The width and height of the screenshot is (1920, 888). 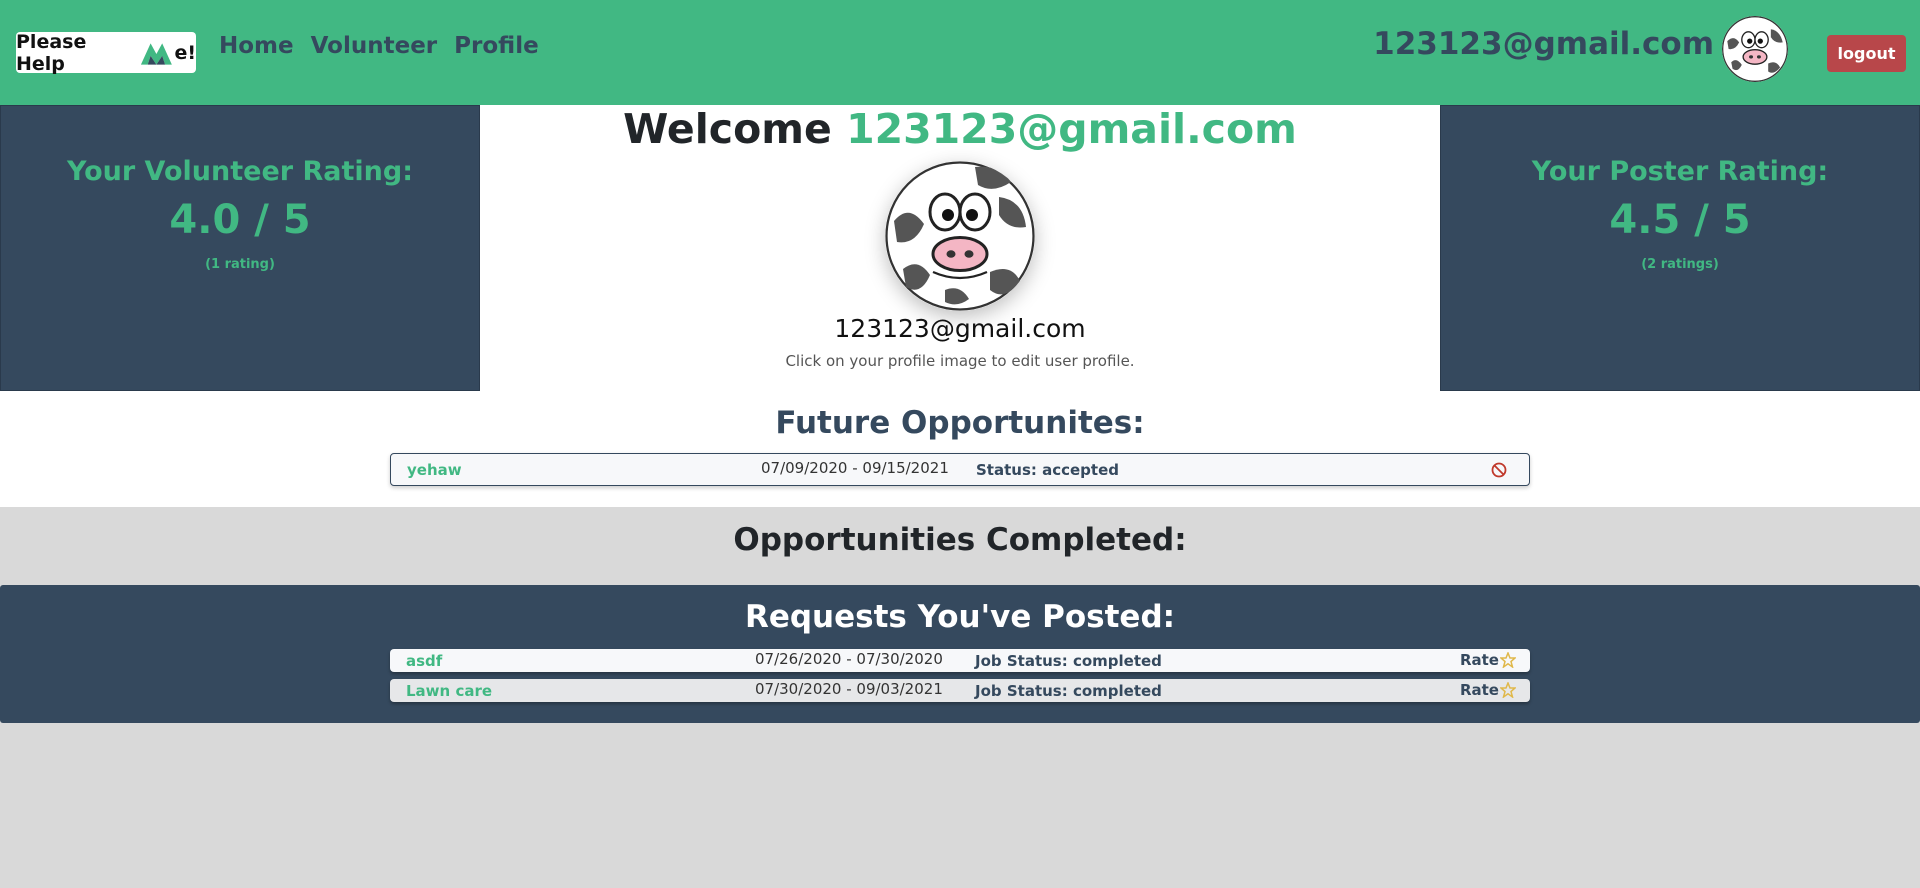 What do you see at coordinates (185, 52) in the screenshot?
I see `brand-suffix: e!` at bounding box center [185, 52].